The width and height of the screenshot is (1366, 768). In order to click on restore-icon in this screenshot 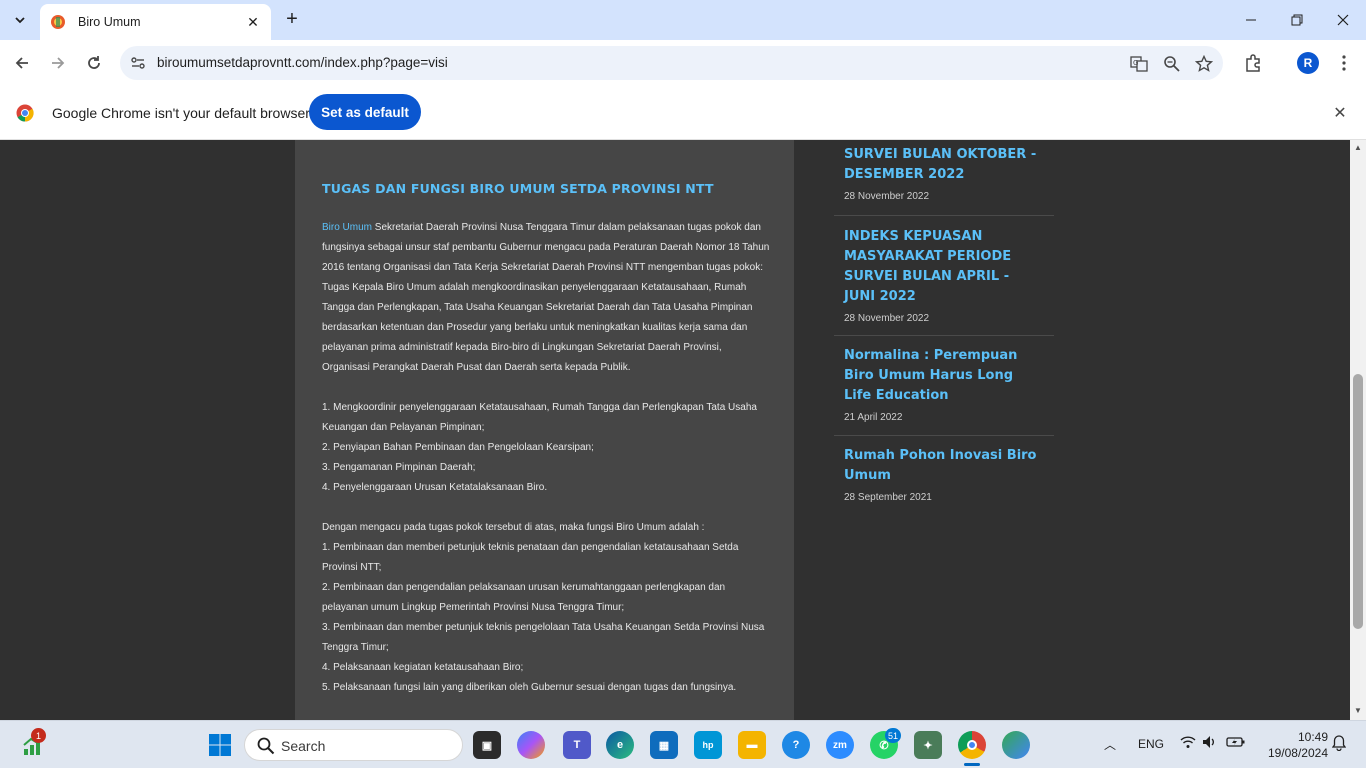, I will do `click(1297, 20)`.